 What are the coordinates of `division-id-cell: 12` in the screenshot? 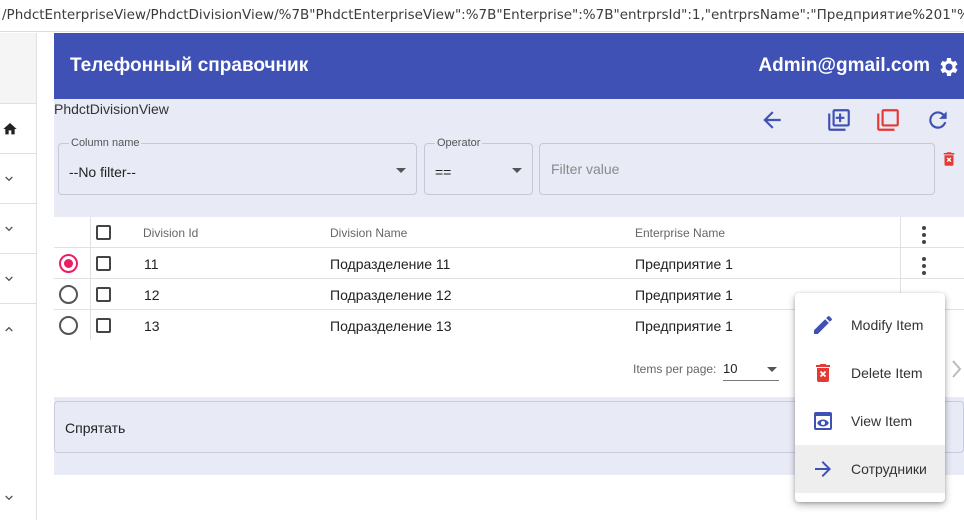 It's located at (152, 295).